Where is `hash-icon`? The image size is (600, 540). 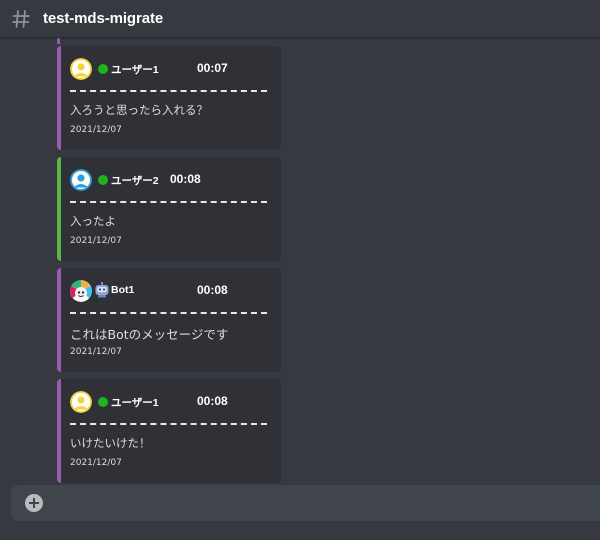
hash-icon is located at coordinates (21, 18).